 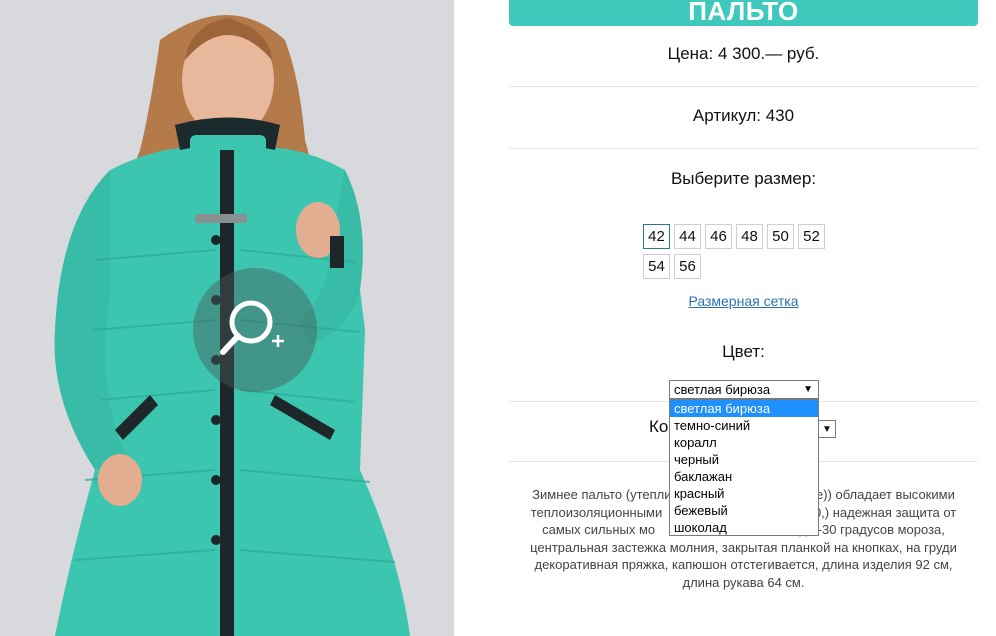 What do you see at coordinates (718, 236) in the screenshot?
I see `size-option: 46` at bounding box center [718, 236].